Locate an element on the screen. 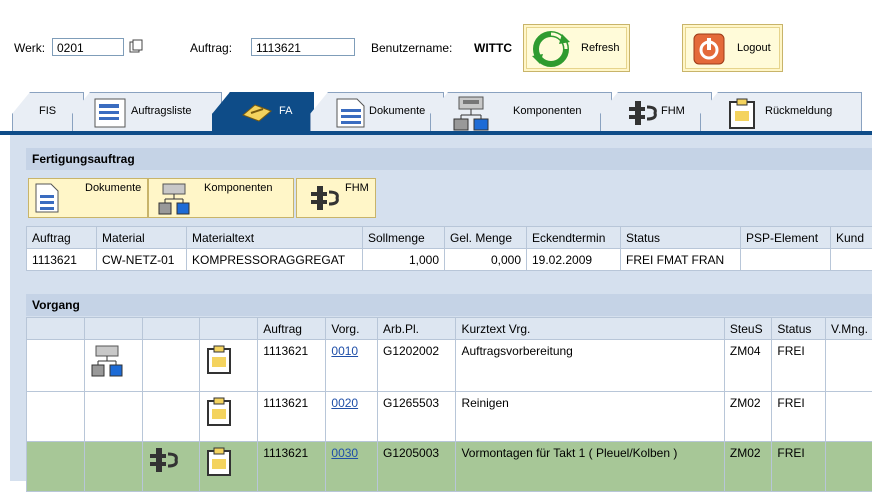  werk-label: Werk: is located at coordinates (29, 48).